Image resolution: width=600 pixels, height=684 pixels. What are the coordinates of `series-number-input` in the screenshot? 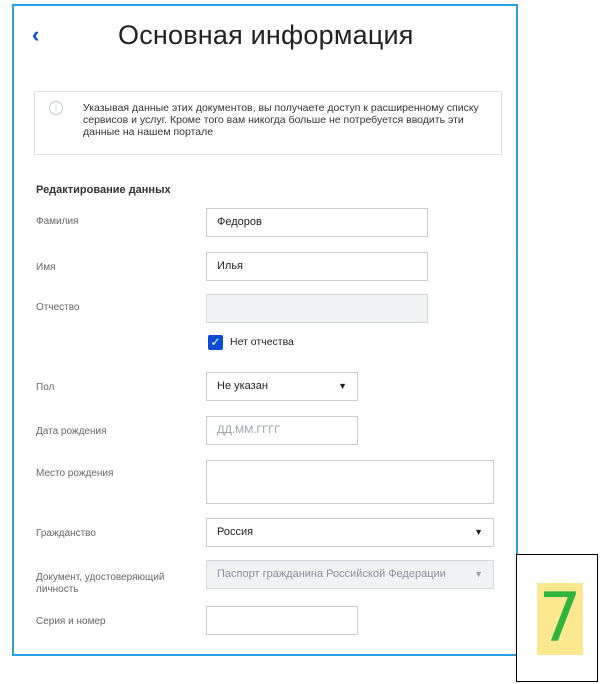 It's located at (282, 620).